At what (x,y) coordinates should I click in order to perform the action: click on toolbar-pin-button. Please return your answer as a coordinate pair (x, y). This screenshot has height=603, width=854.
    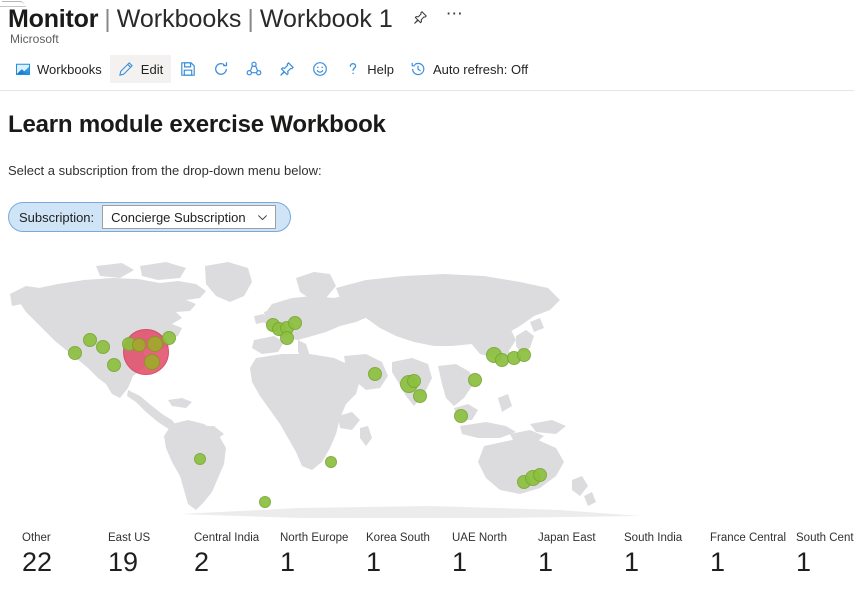
    Looking at the image, I should click on (286, 69).